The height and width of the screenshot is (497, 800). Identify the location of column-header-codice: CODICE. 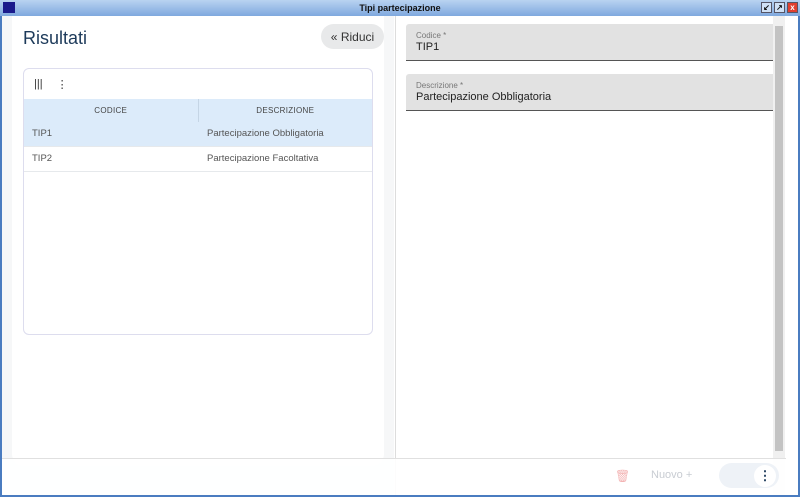
(111, 110).